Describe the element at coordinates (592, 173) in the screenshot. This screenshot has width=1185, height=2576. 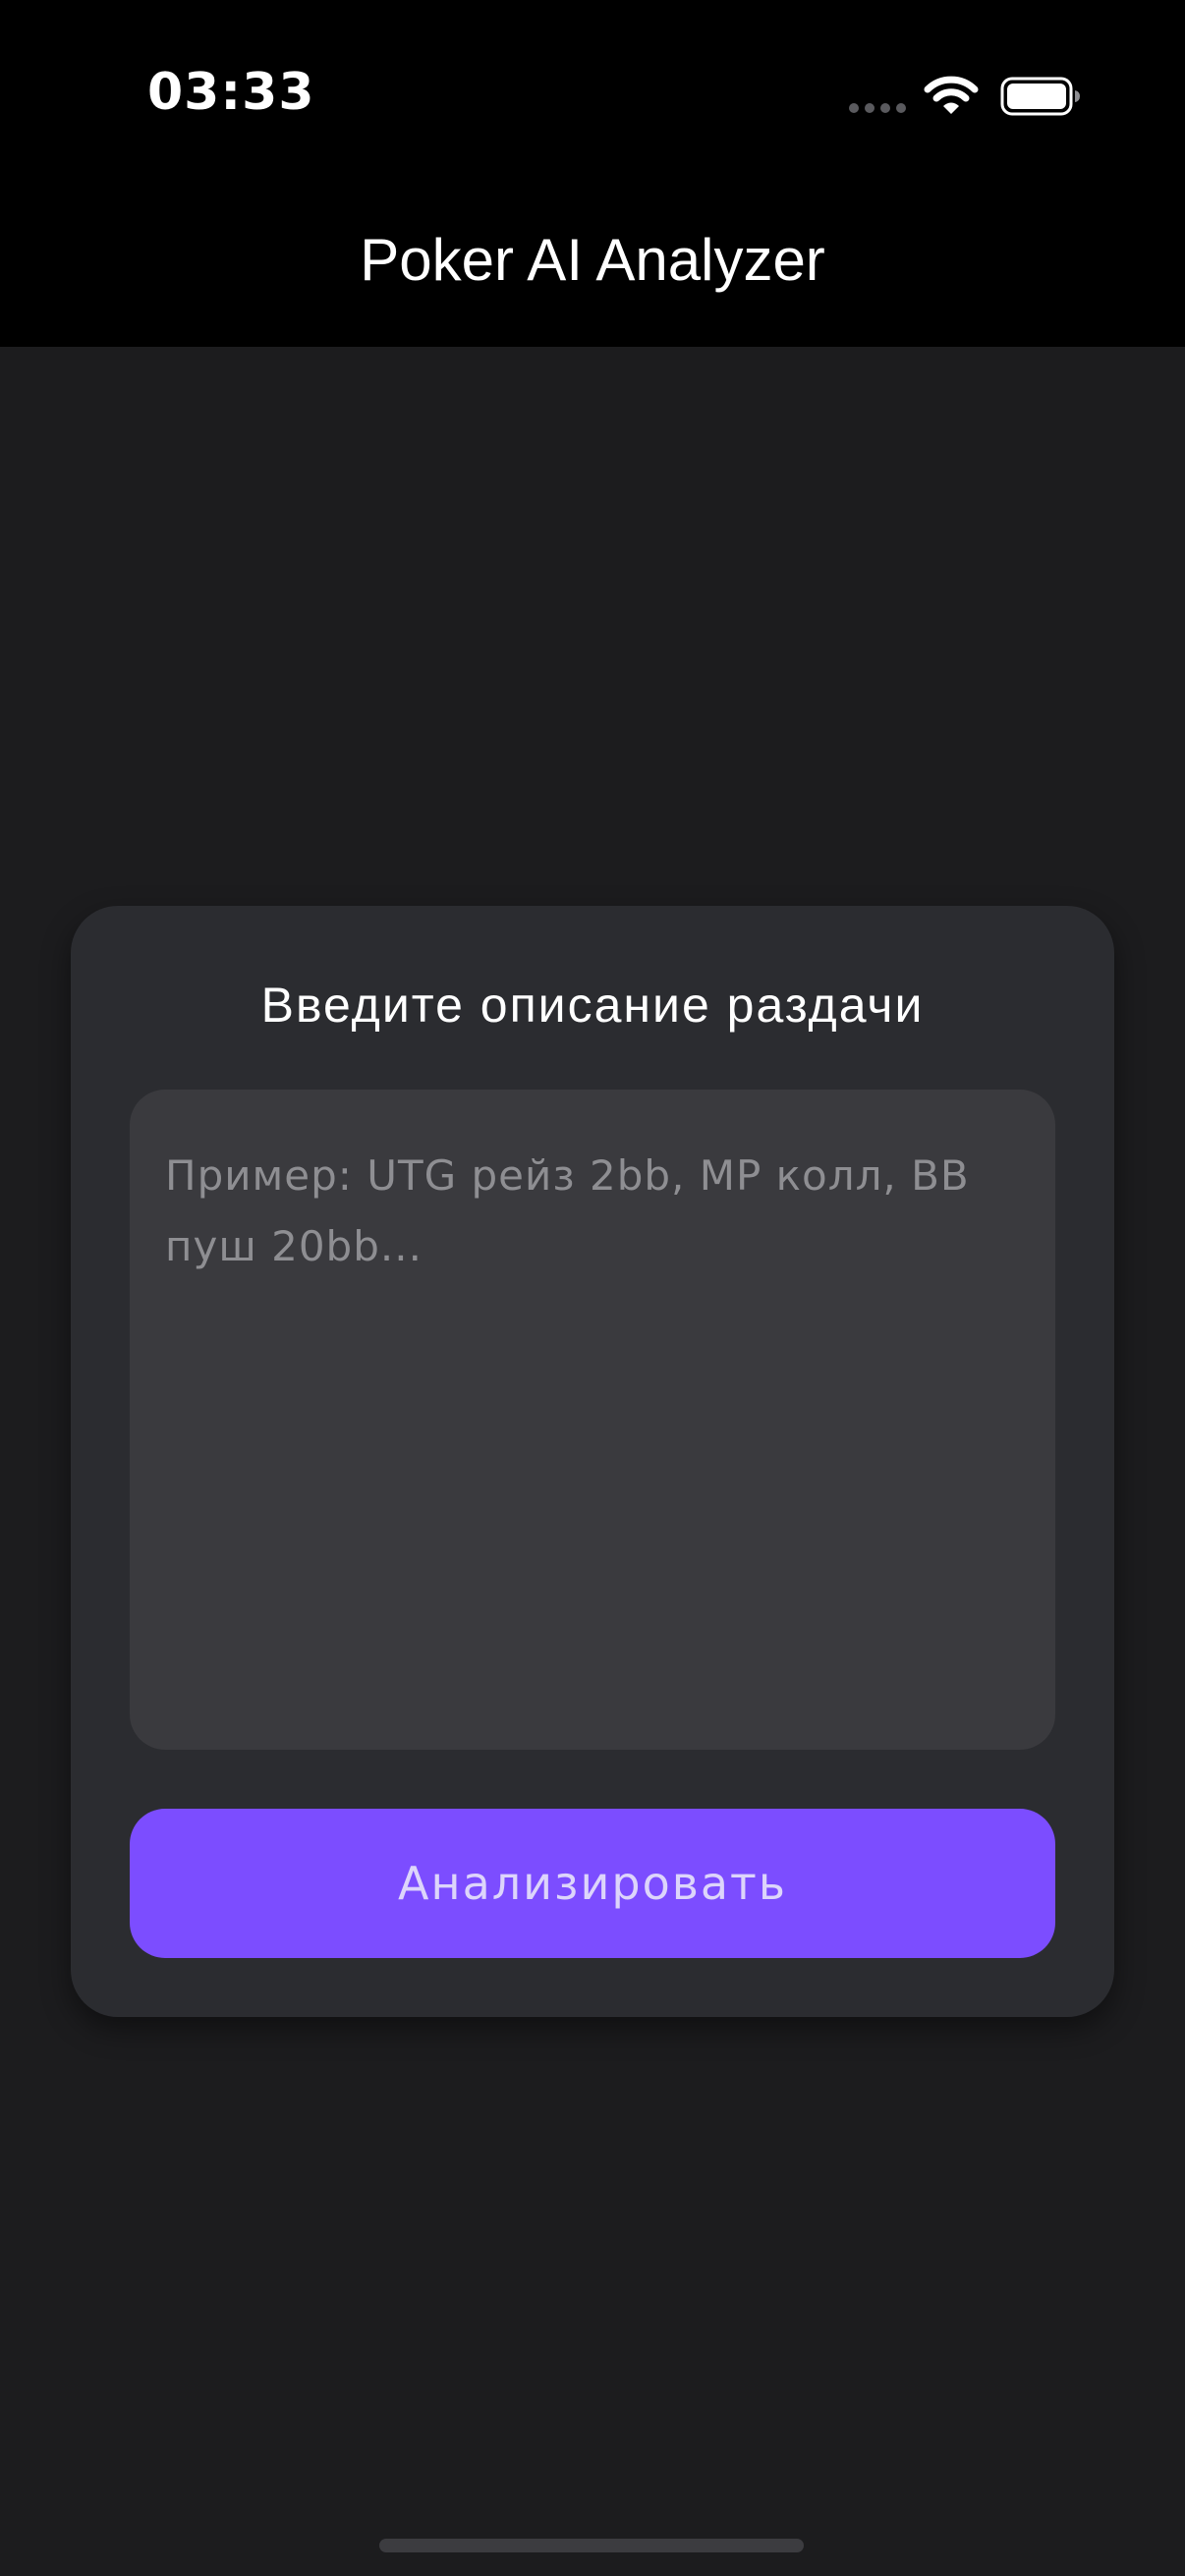
I see `app-header: 03:33 Poker AI Analyzer` at that location.